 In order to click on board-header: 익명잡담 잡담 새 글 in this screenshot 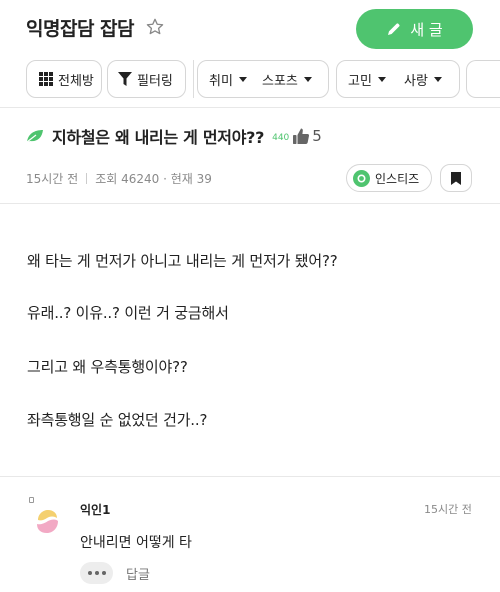, I will do `click(250, 28)`.